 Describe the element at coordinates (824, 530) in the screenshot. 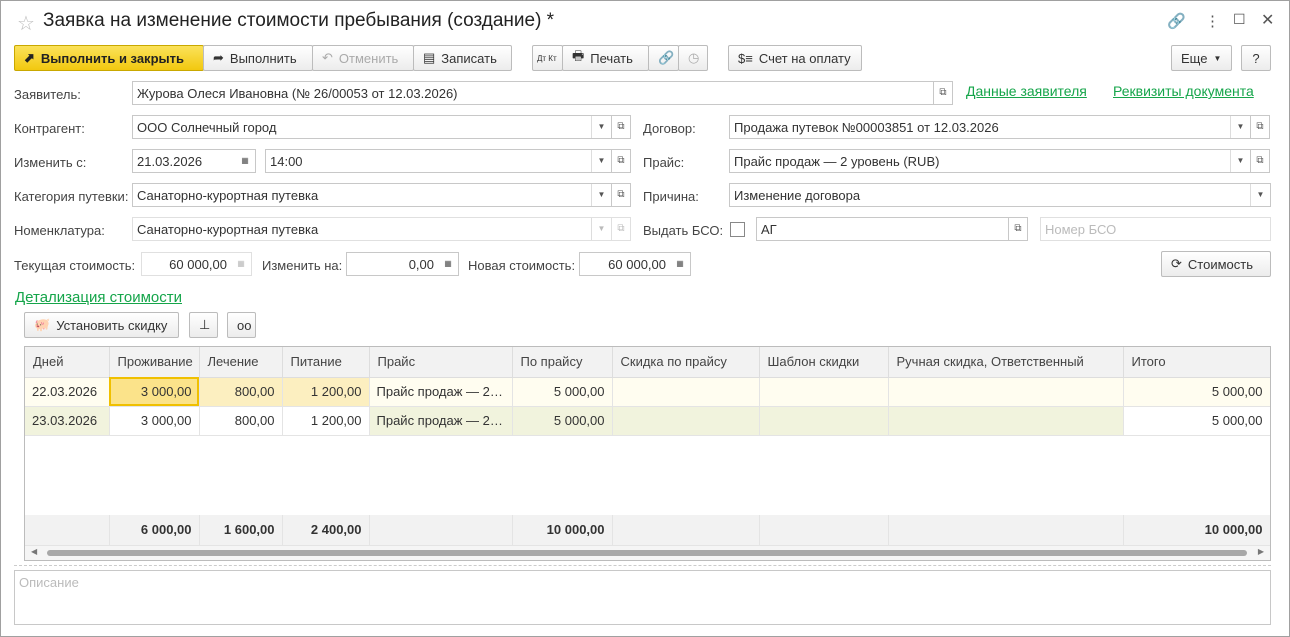

I see `total-cell` at that location.